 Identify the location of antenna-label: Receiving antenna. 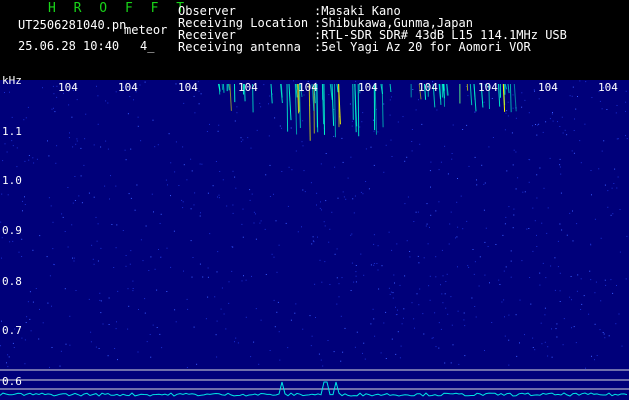
(239, 47).